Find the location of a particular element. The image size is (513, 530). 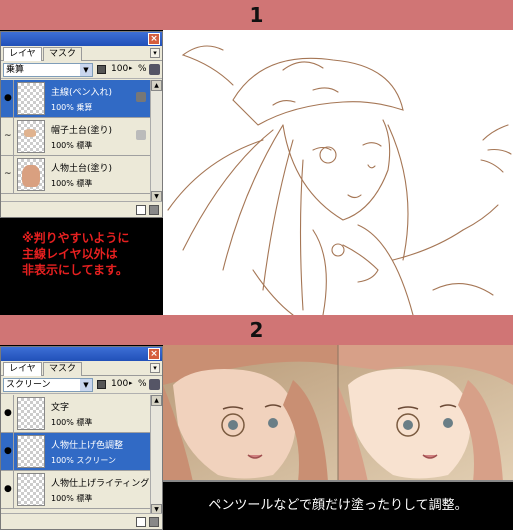

layer-row: ~ 人物土台(塗り) 100% 標準 is located at coordinates (75, 175).